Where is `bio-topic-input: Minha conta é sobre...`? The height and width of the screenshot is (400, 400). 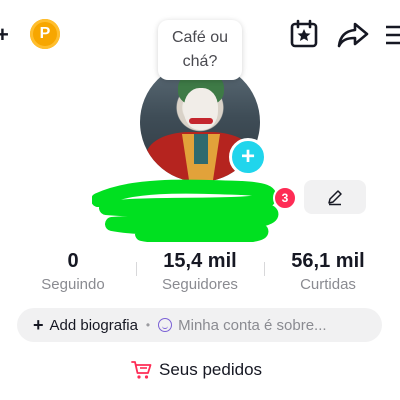 bio-topic-input: Minha conta é sobre... is located at coordinates (252, 325).